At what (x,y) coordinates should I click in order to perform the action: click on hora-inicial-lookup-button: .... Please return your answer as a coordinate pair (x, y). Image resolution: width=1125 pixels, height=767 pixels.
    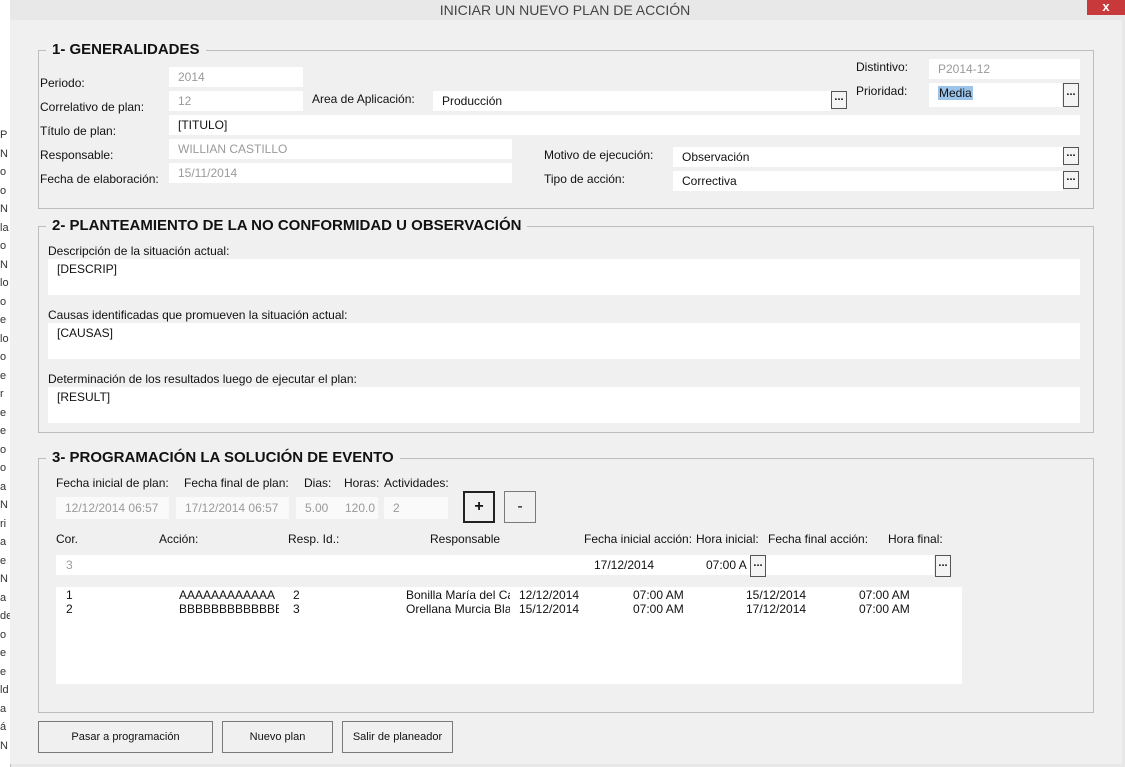
    Looking at the image, I should click on (758, 566).